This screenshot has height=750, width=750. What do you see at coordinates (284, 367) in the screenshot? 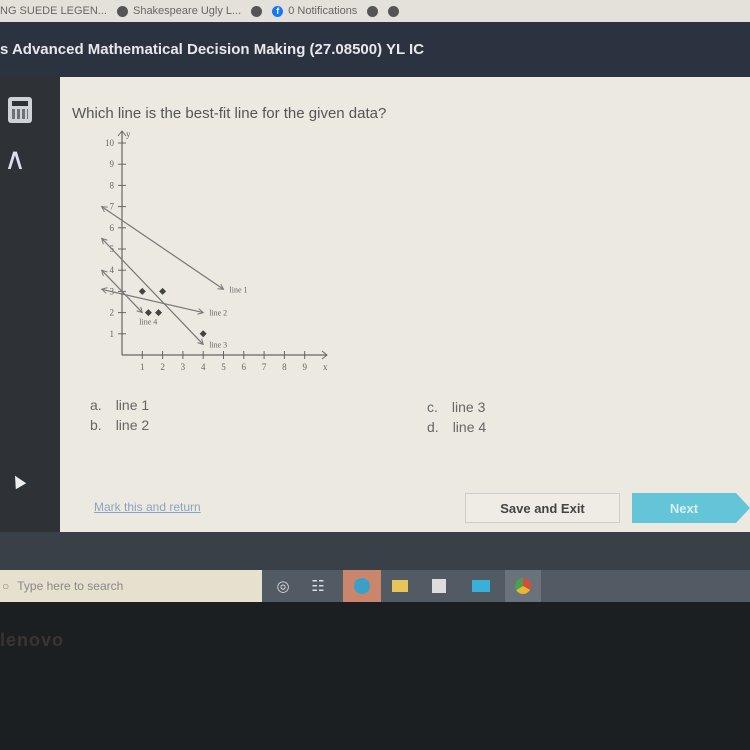
I see `x-tick-label: 8` at bounding box center [284, 367].